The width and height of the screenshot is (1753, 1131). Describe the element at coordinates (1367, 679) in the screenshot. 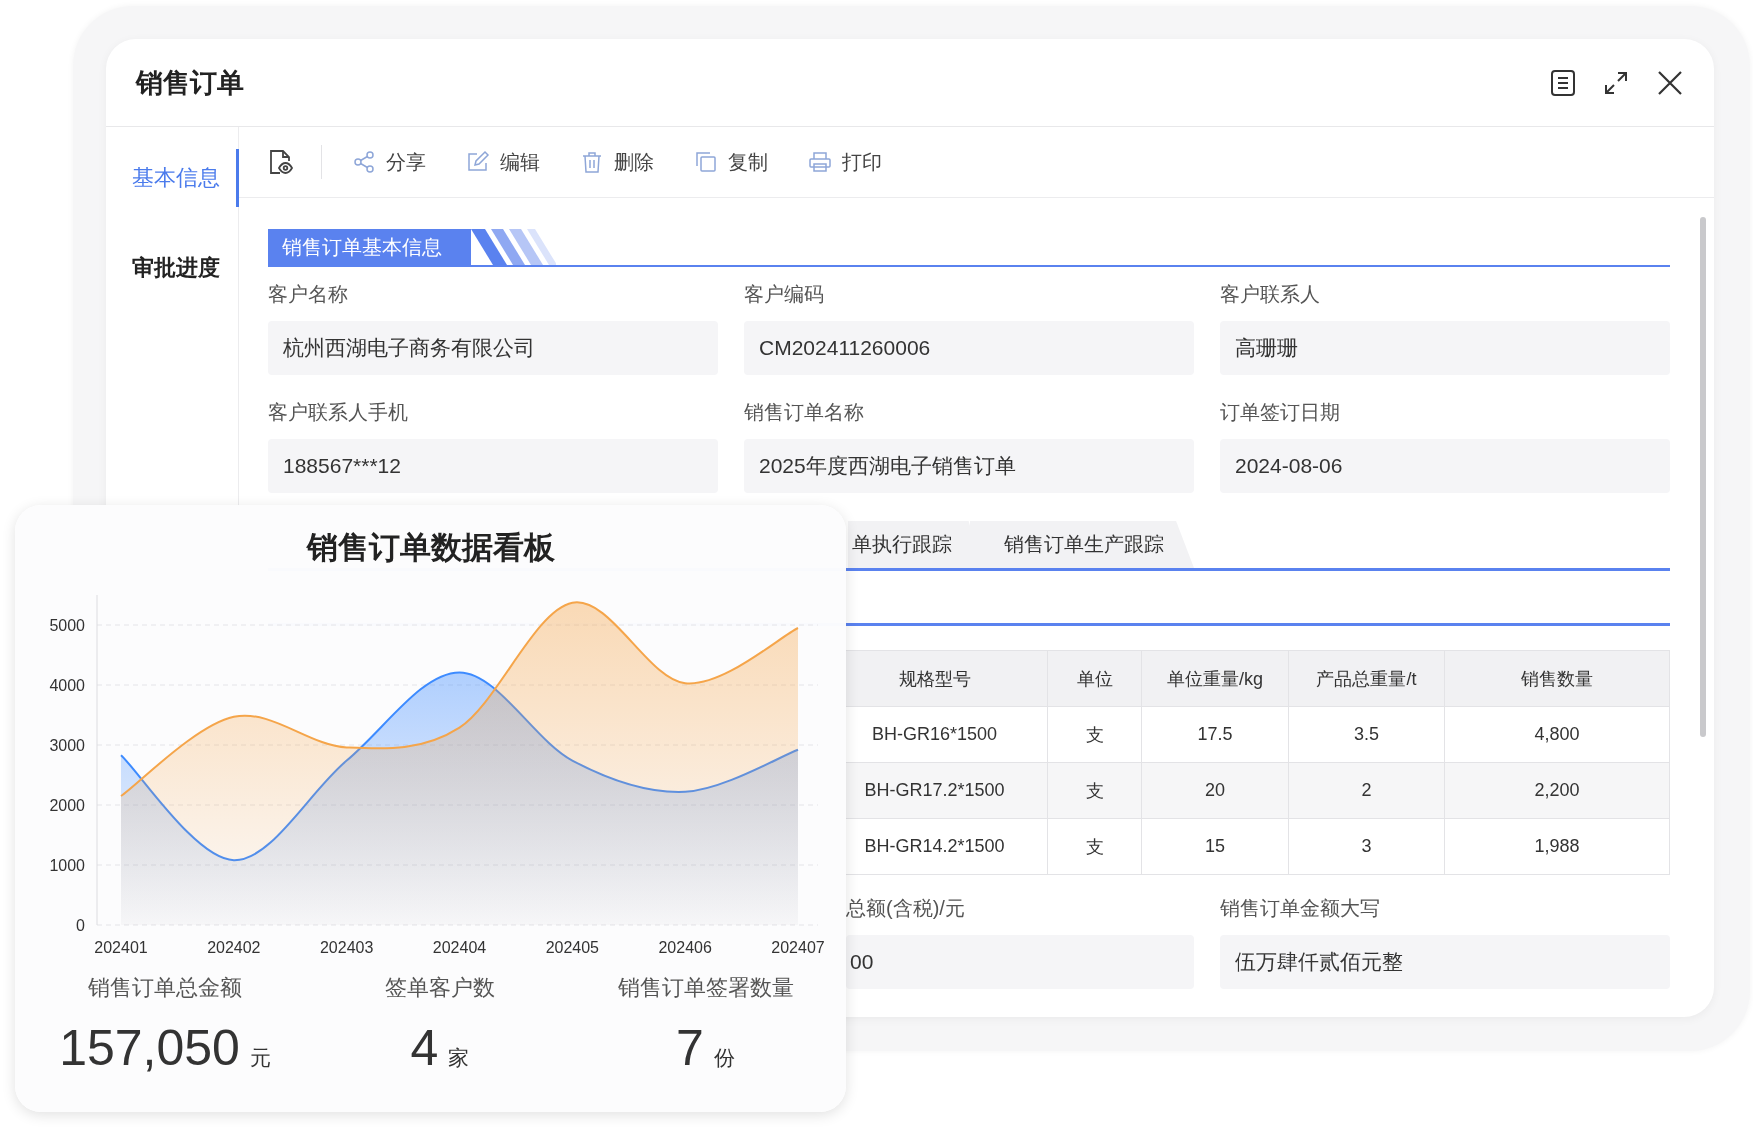

I see `column-header: 产品总重量/t` at that location.